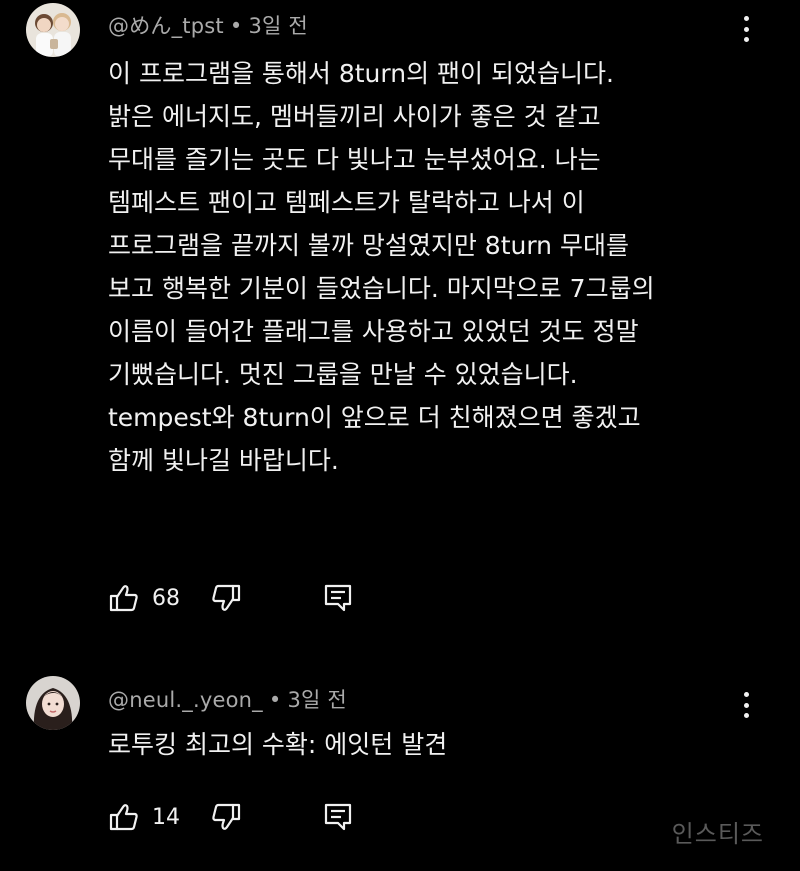 This screenshot has width=800, height=871. What do you see at coordinates (223, 460) in the screenshot?
I see `comment-line: 함께 빛나길 바랍니다.` at bounding box center [223, 460].